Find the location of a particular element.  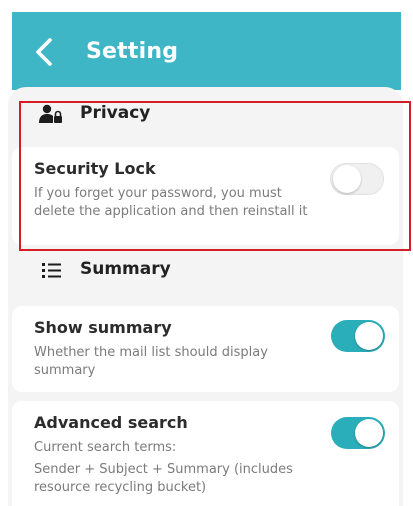

security-lock-toggle is located at coordinates (357, 179).